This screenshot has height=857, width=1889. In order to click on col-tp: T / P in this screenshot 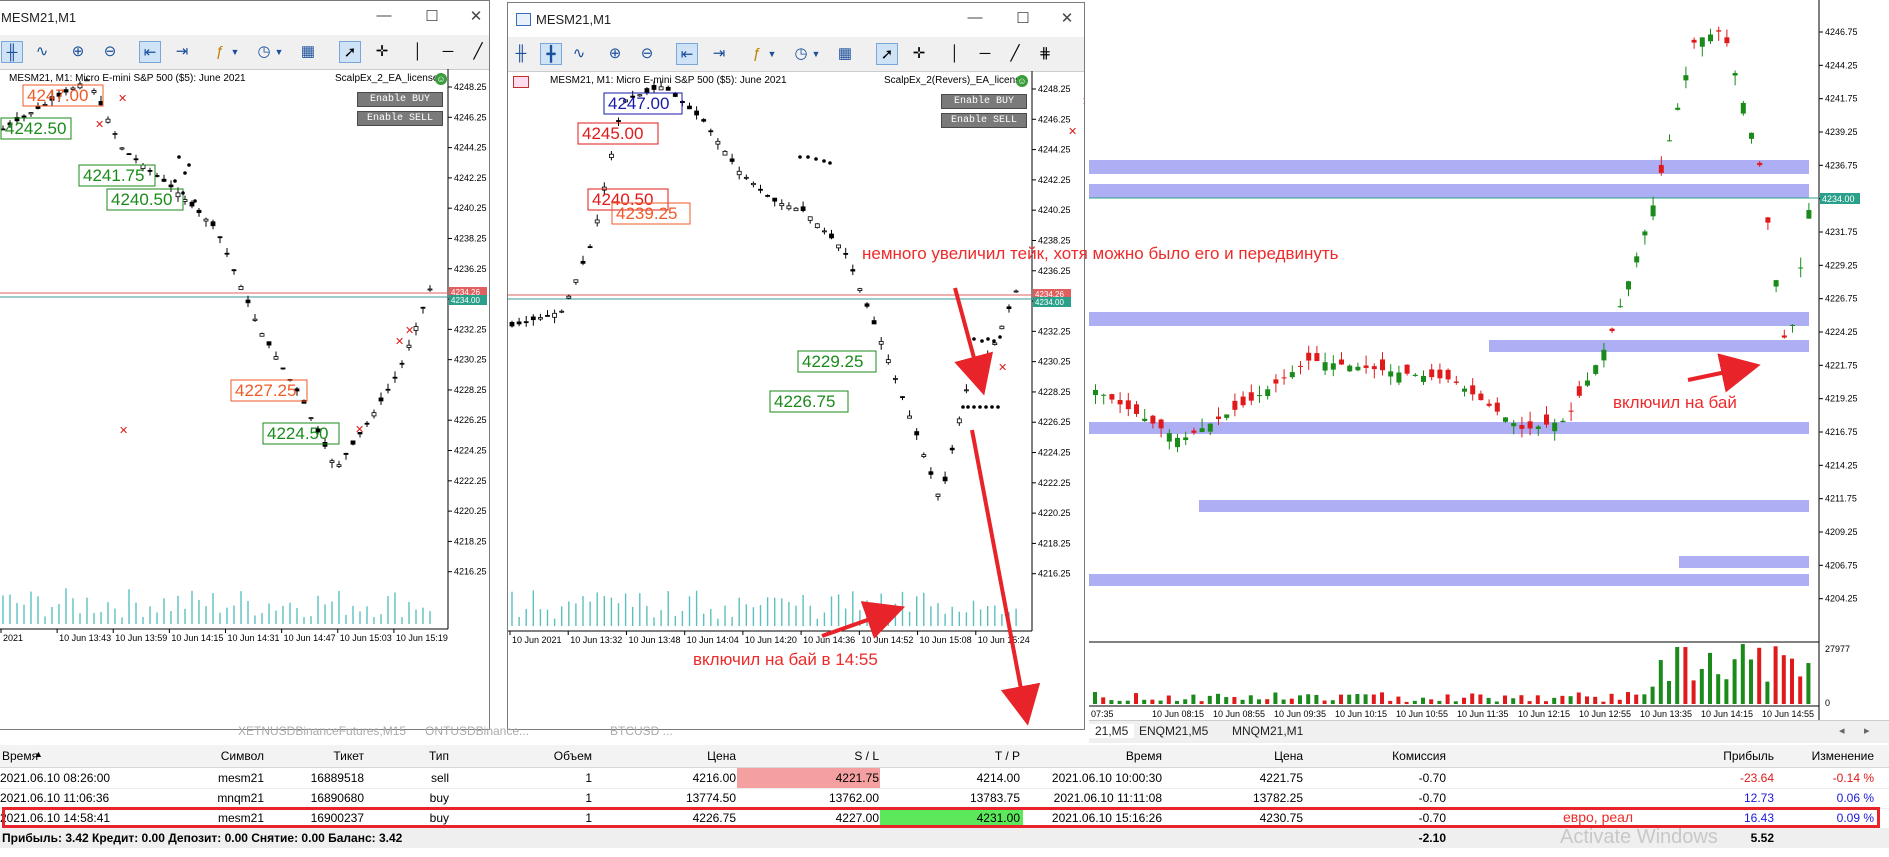, I will do `click(1007, 756)`.